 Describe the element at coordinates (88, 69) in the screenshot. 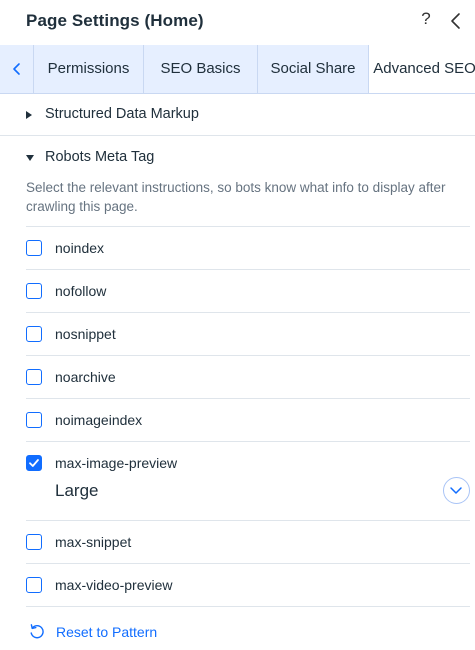

I see `tab-permissions: Permissions` at that location.